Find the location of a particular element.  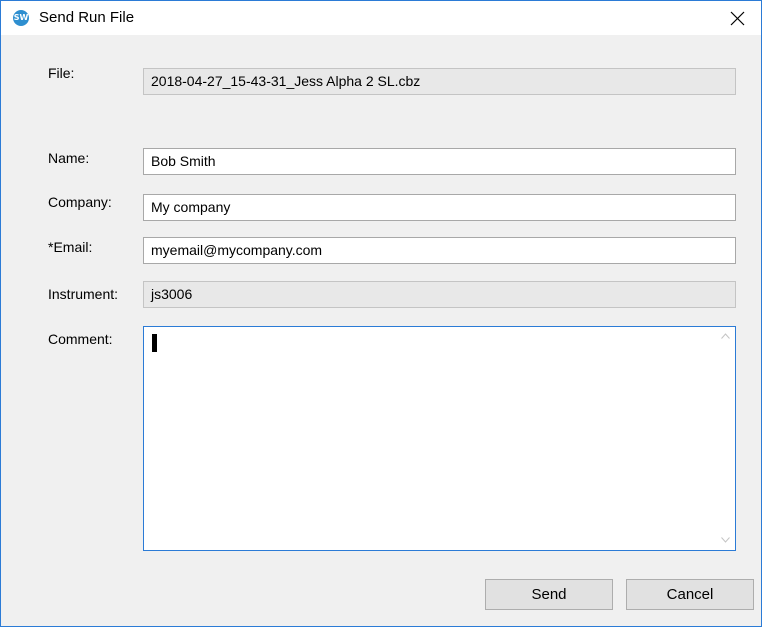

company-label: Company: is located at coordinates (80, 202).